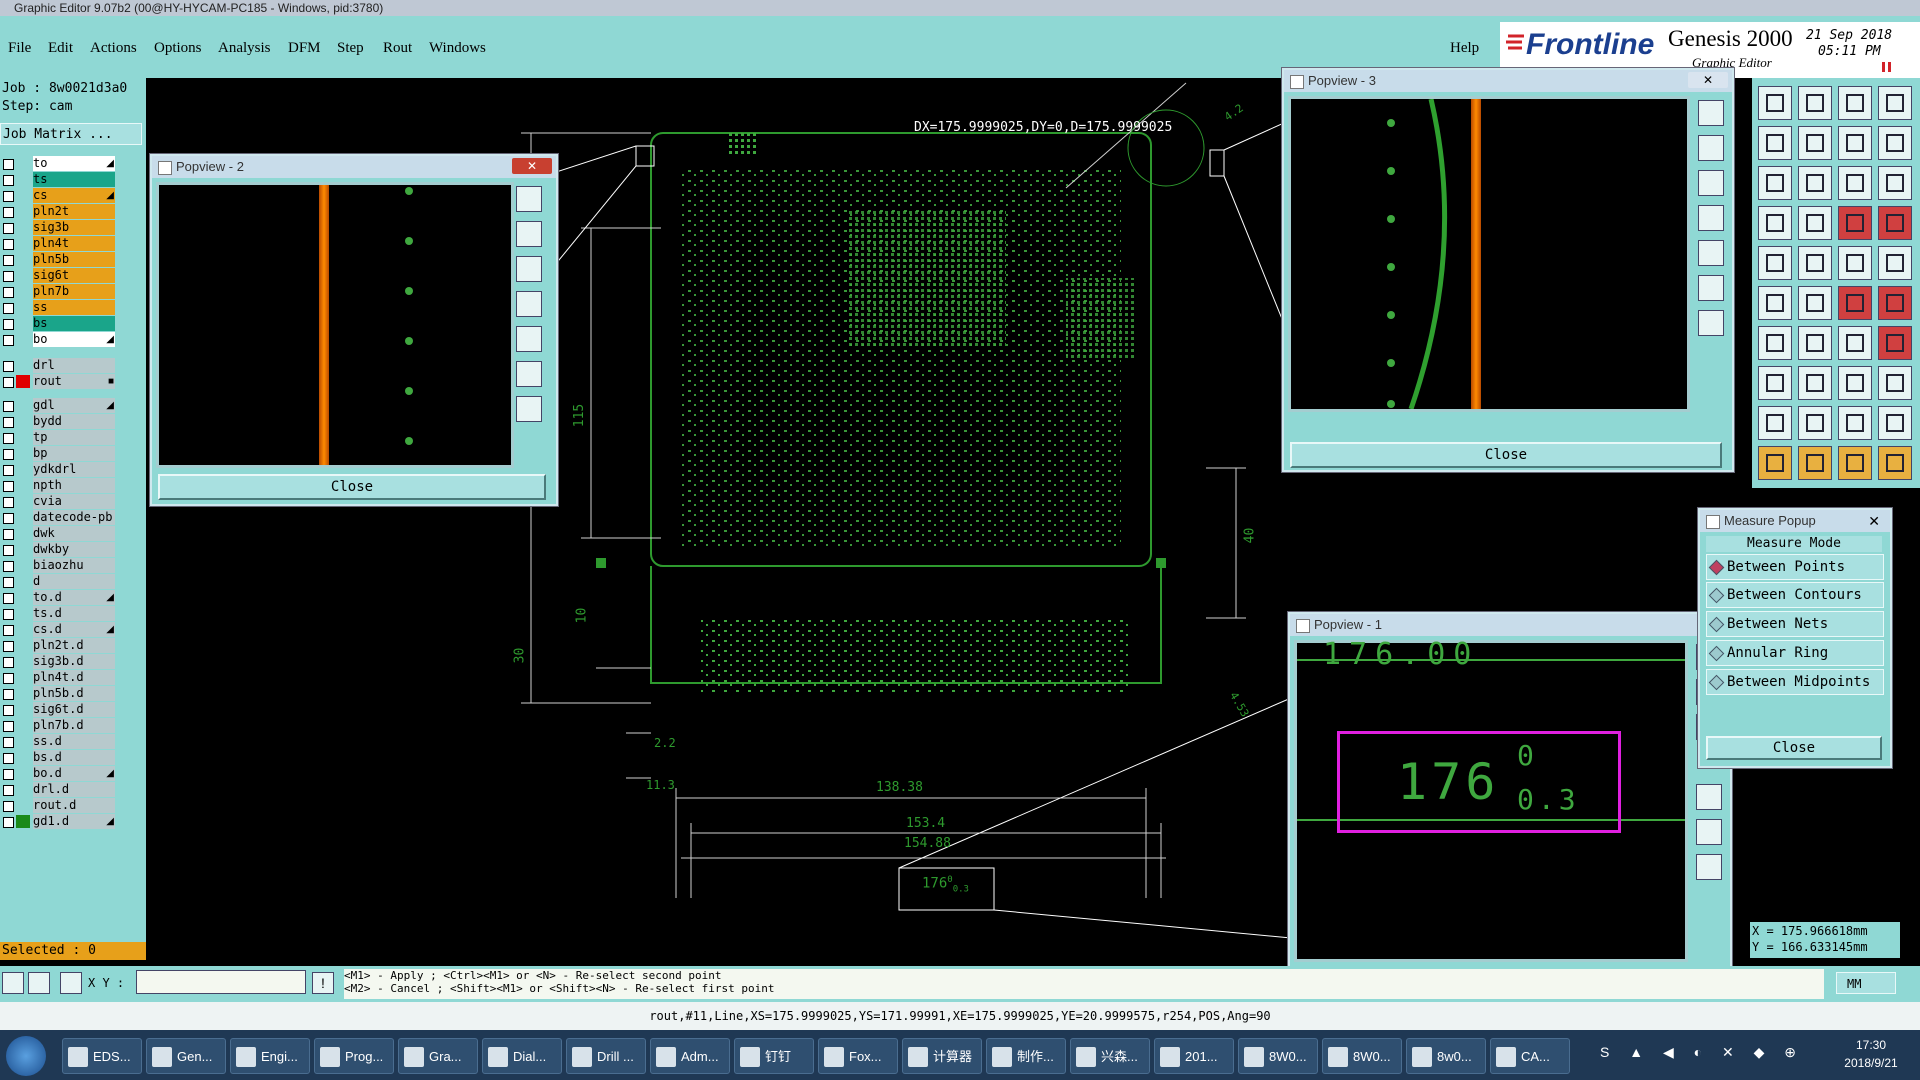  Describe the element at coordinates (71, 983) in the screenshot. I see `grid-icon` at that location.